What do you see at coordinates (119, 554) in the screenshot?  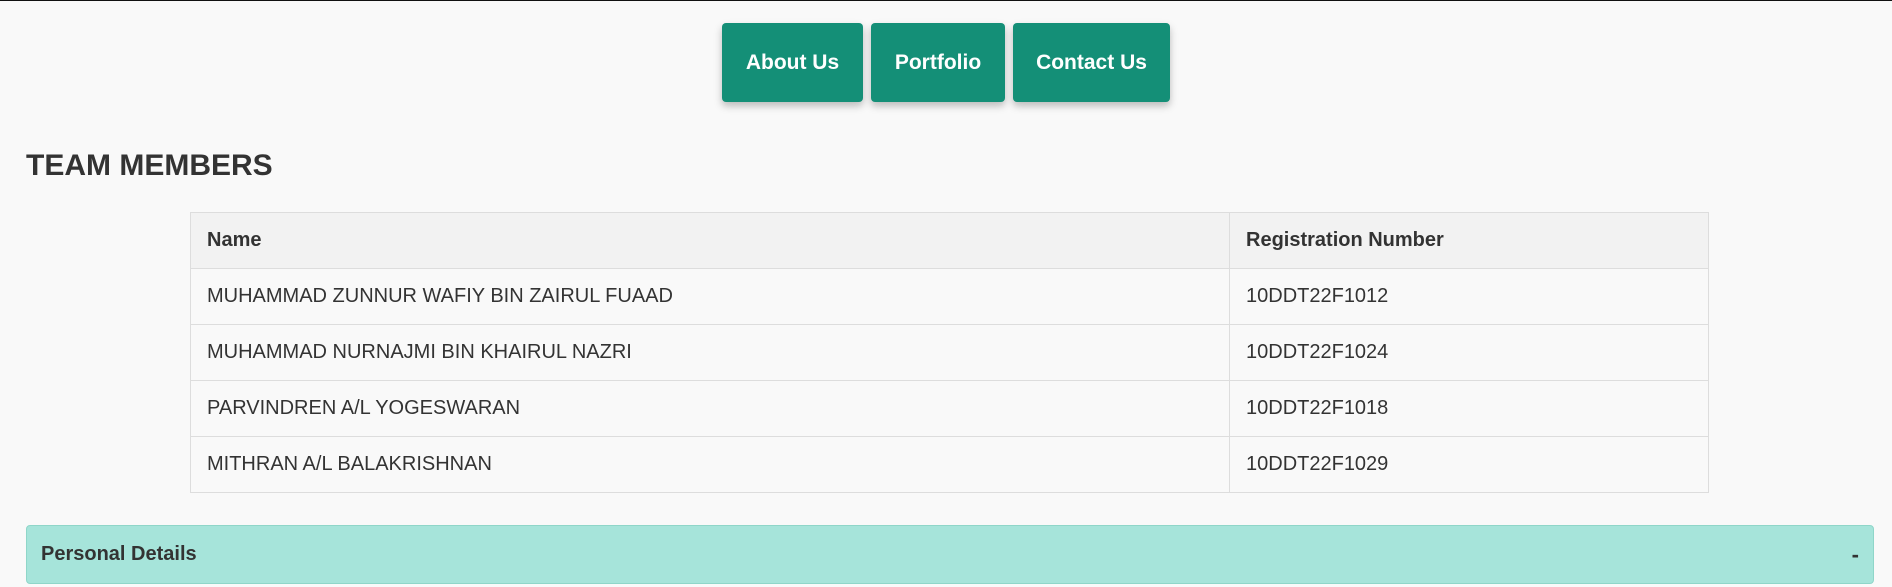 I see `accordion-title: Personal Details` at bounding box center [119, 554].